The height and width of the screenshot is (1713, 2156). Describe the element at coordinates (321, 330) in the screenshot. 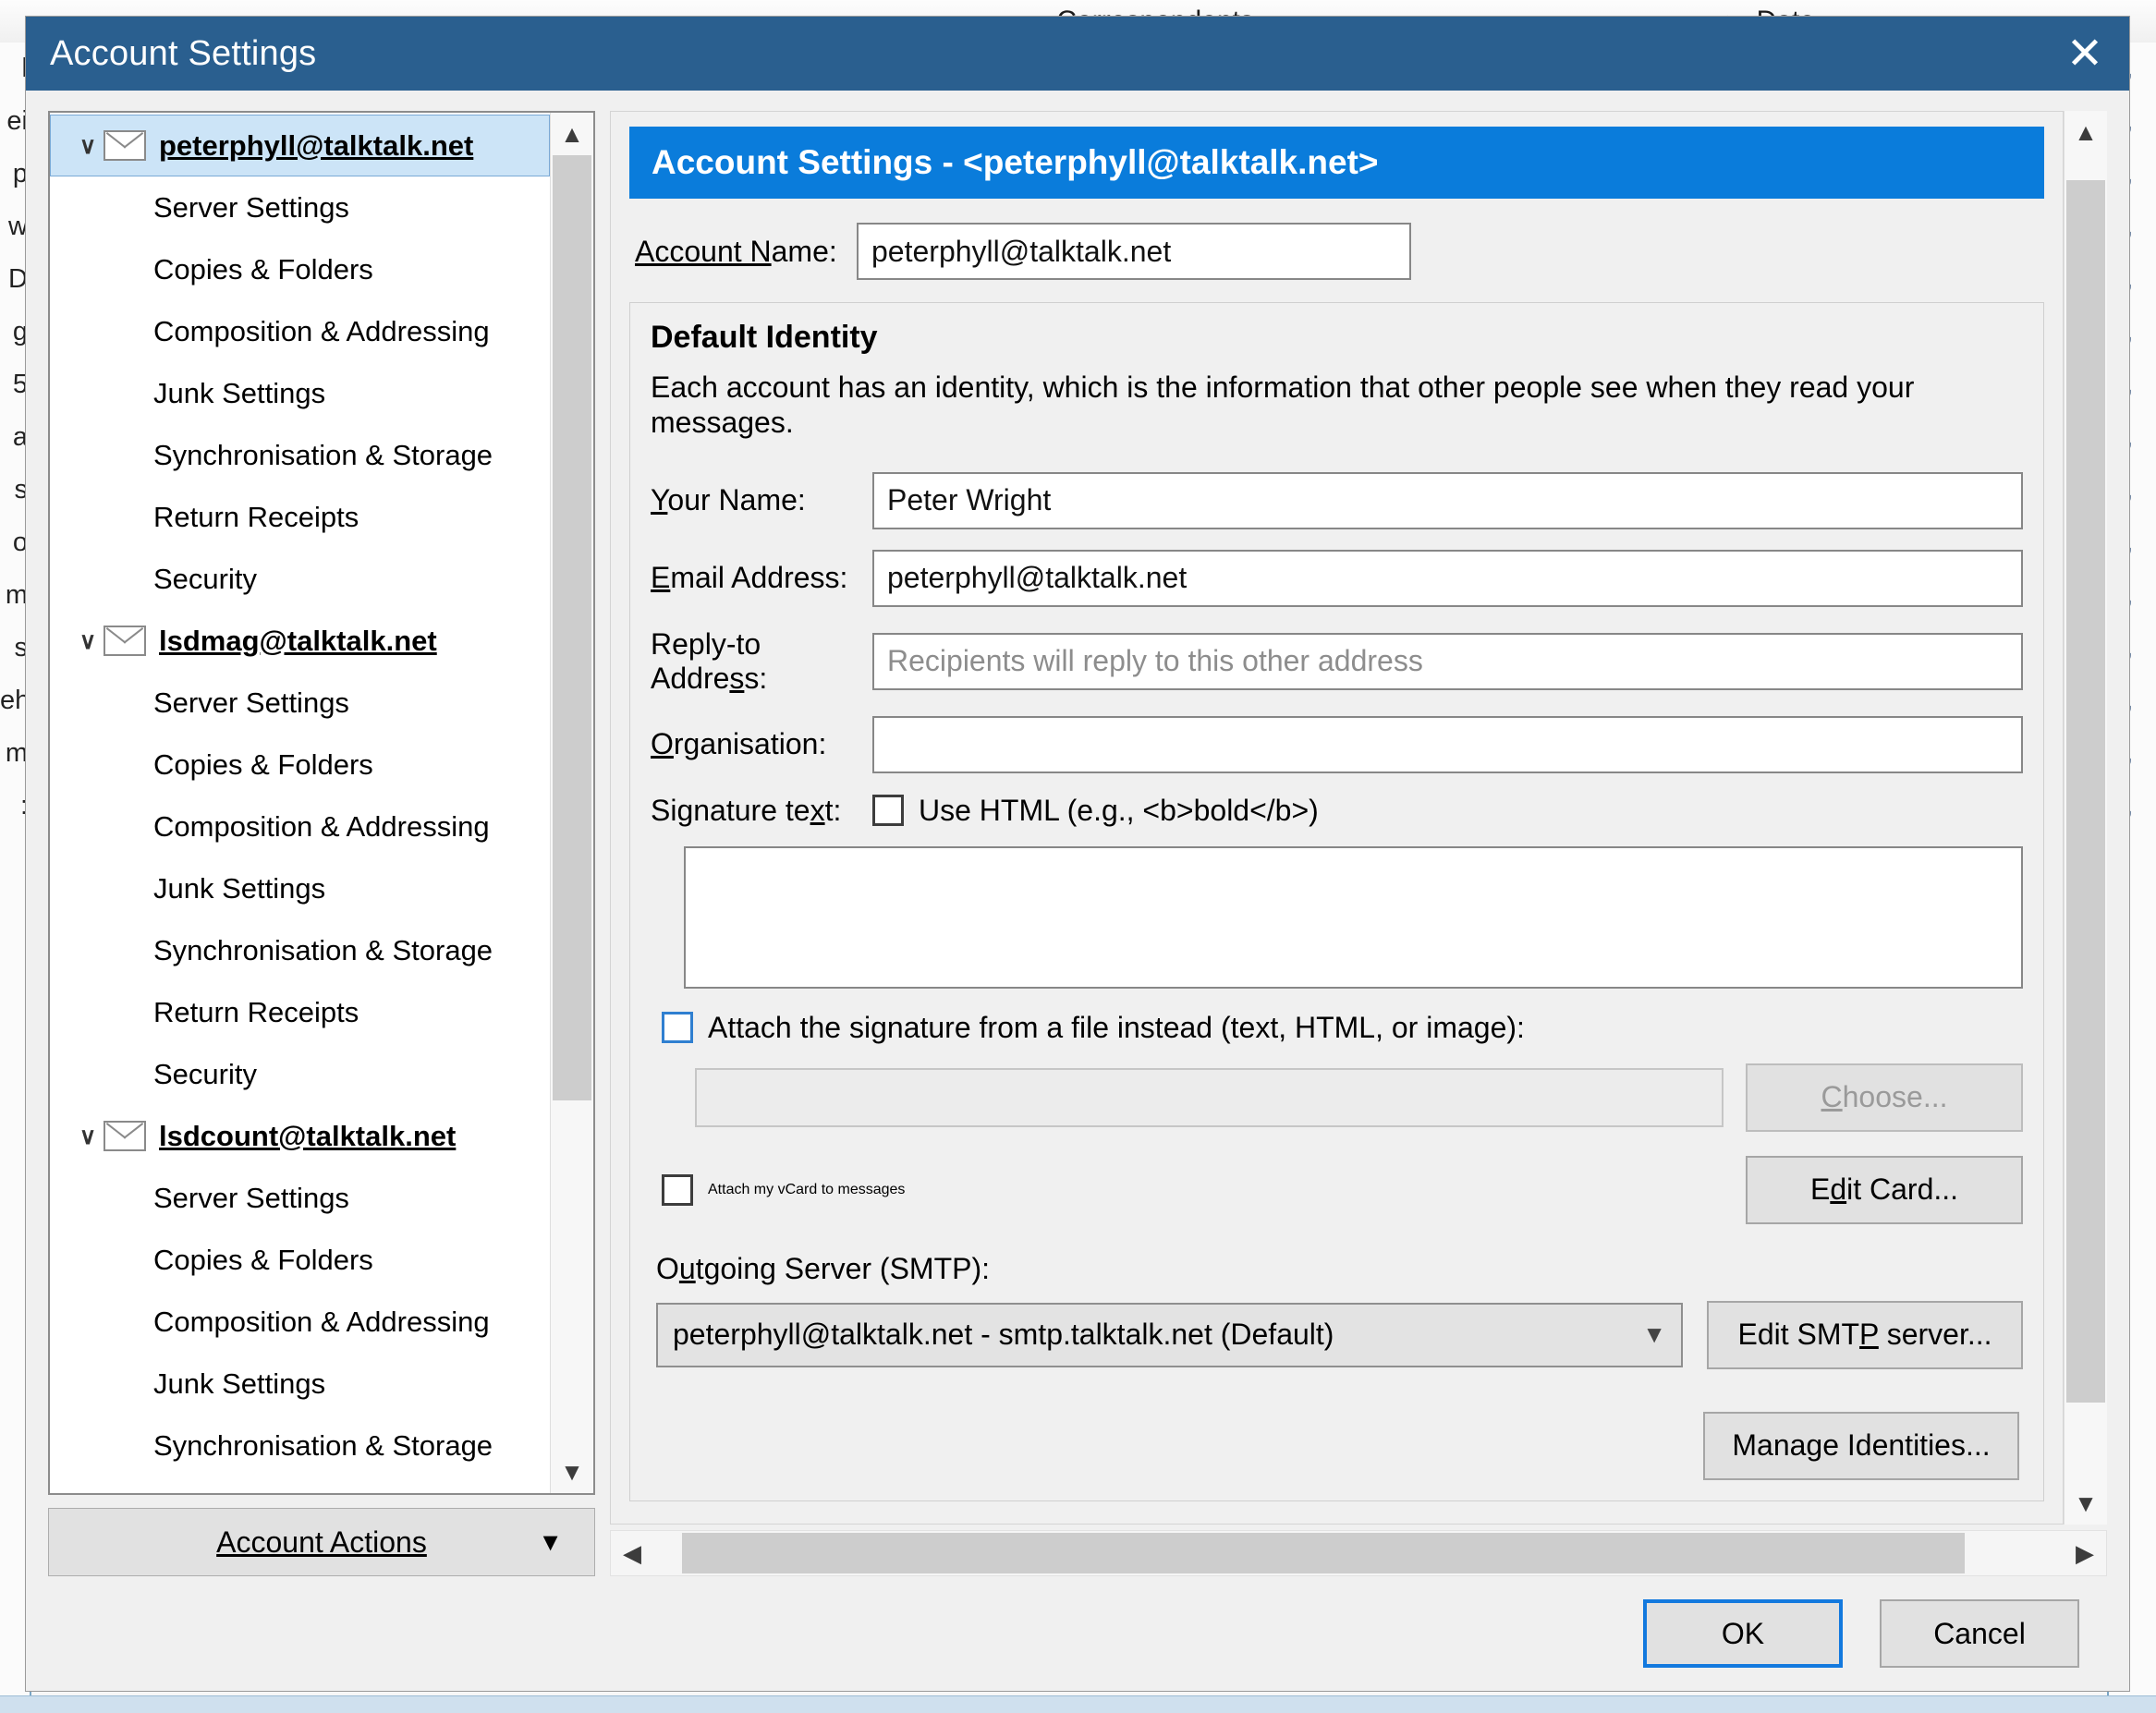

I see `tree-item-label: Composition & Addressing` at that location.